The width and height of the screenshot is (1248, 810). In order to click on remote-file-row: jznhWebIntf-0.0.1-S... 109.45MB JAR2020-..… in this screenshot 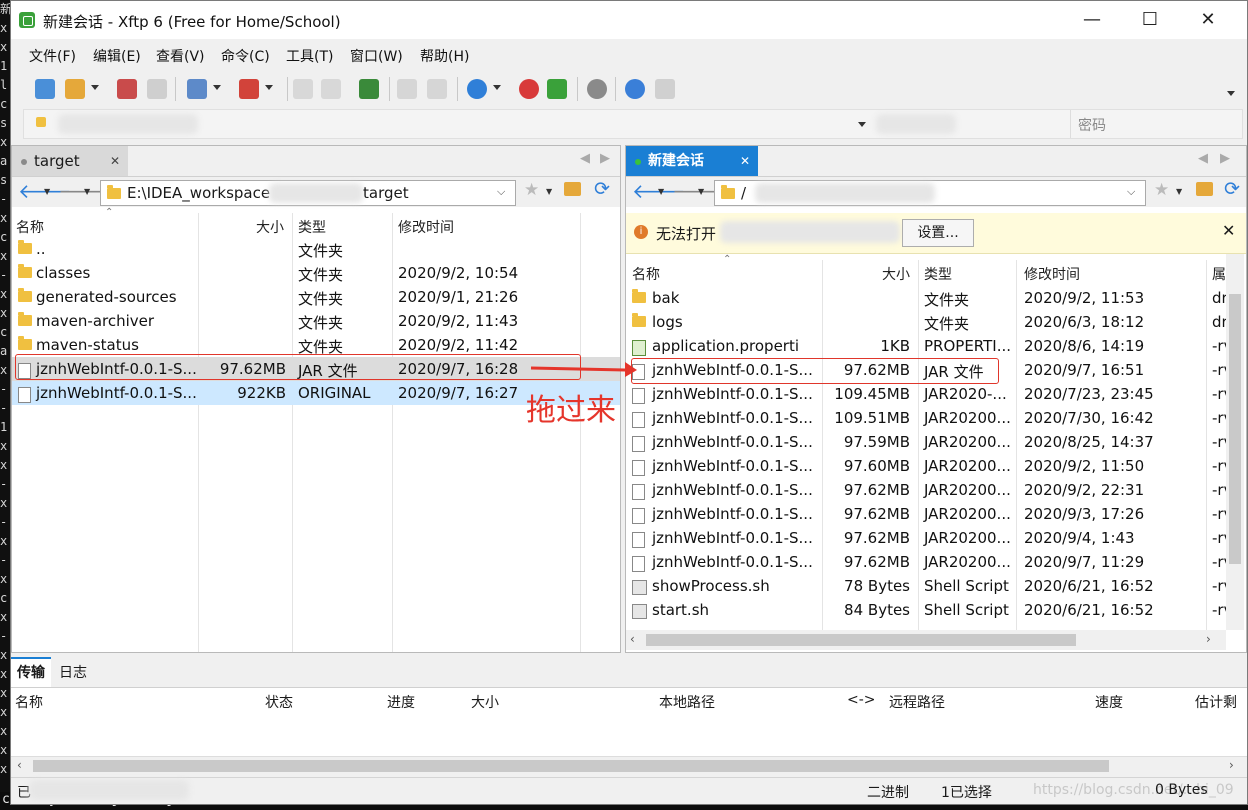, I will do `click(929, 394)`.